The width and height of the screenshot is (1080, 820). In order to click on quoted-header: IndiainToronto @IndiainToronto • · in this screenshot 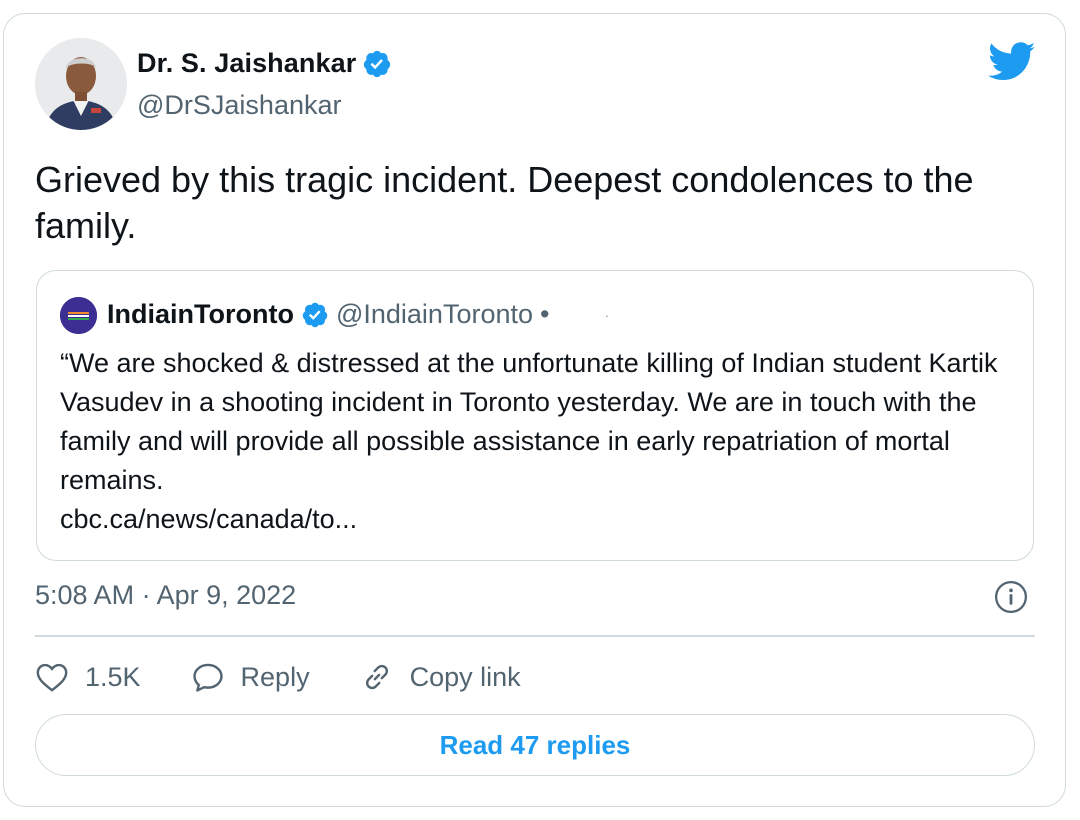, I will do `click(358, 314)`.